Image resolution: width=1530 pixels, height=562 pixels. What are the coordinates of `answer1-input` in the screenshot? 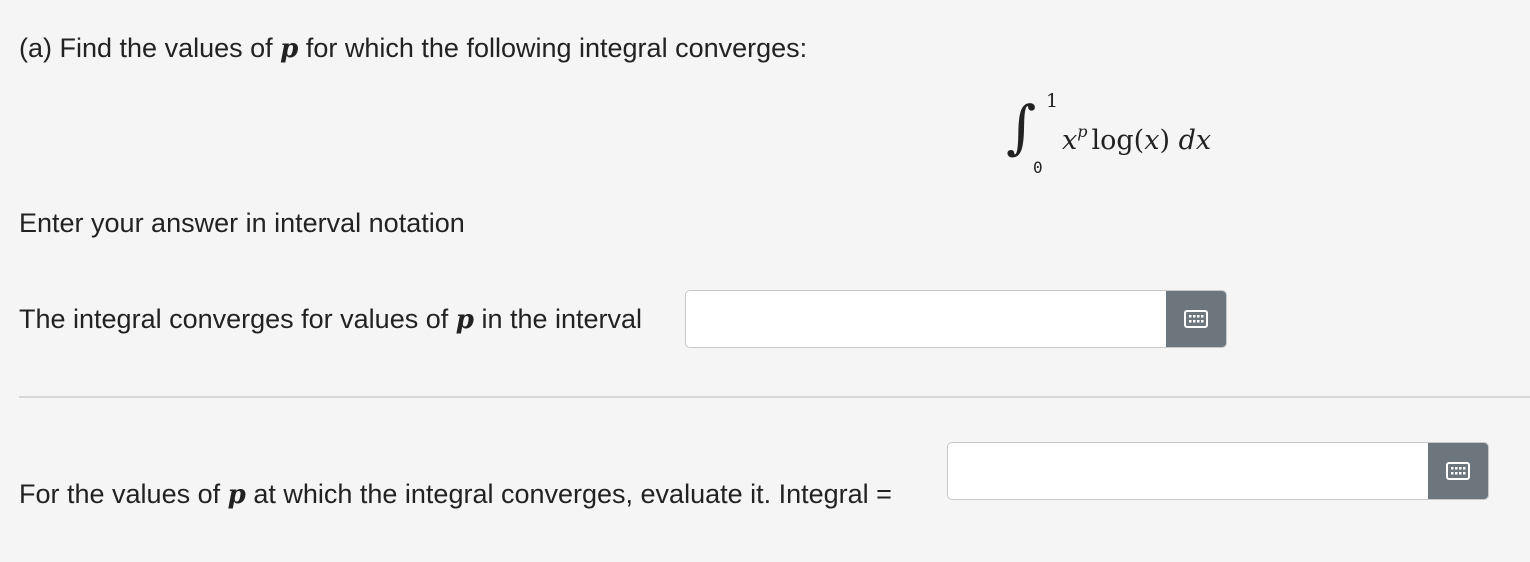 It's located at (926, 319).